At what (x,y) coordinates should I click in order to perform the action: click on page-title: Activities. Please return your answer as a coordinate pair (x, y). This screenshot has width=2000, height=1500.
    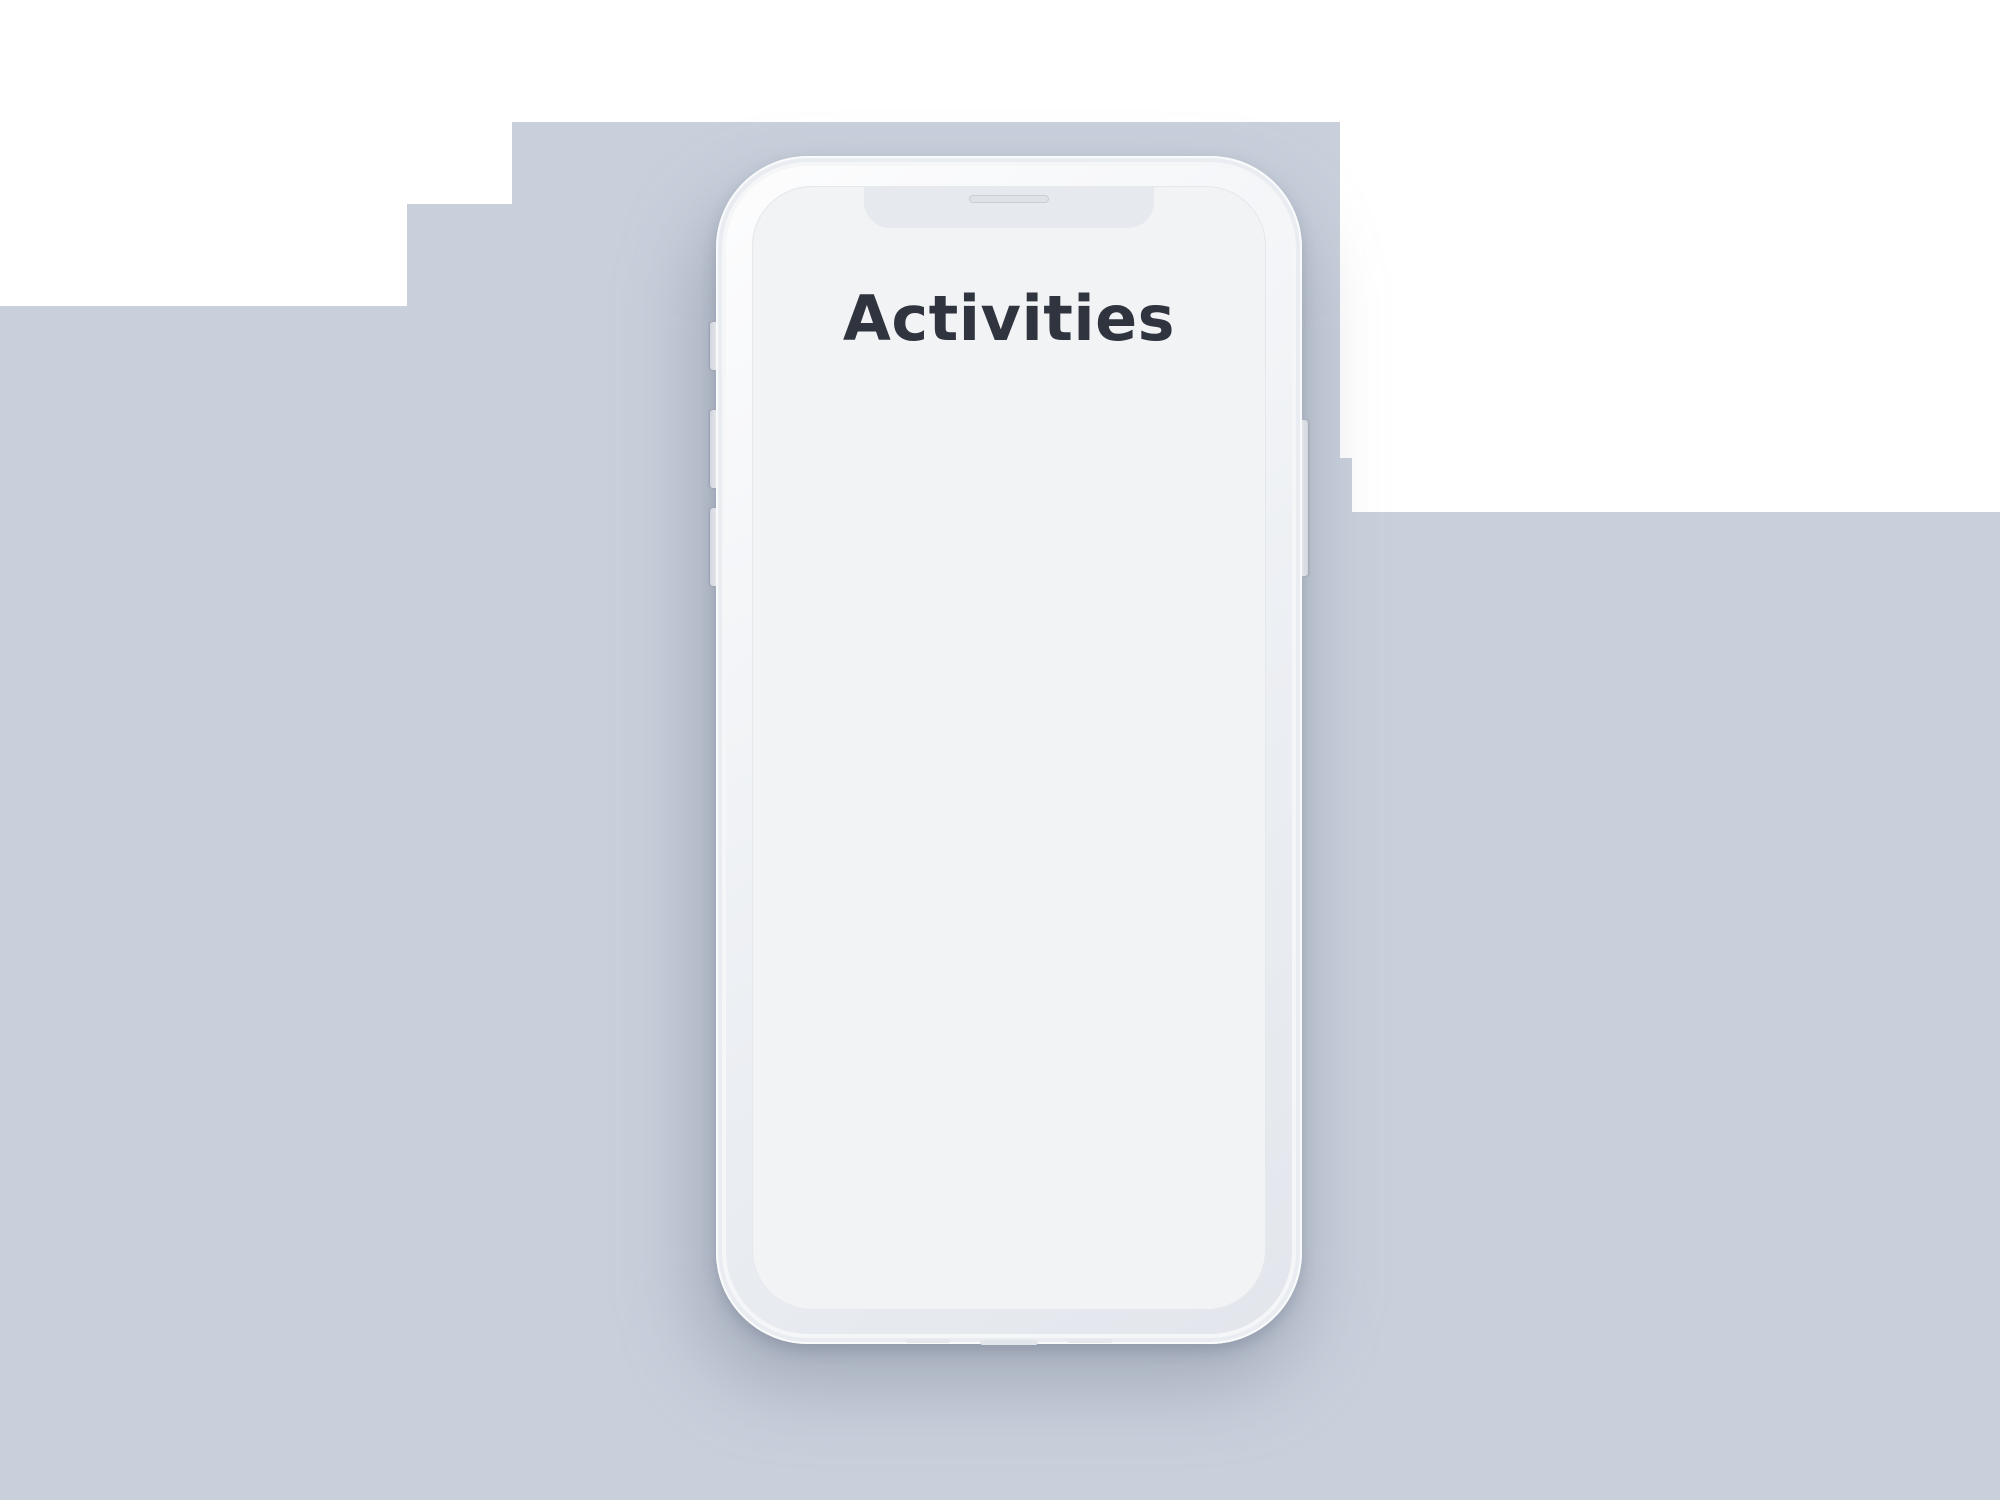
    Looking at the image, I should click on (1009, 318).